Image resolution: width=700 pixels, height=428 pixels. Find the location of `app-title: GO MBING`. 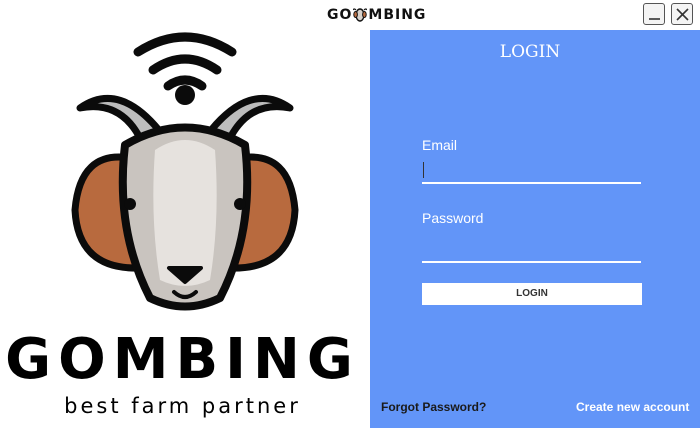

app-title: GO MBING is located at coordinates (376, 15).